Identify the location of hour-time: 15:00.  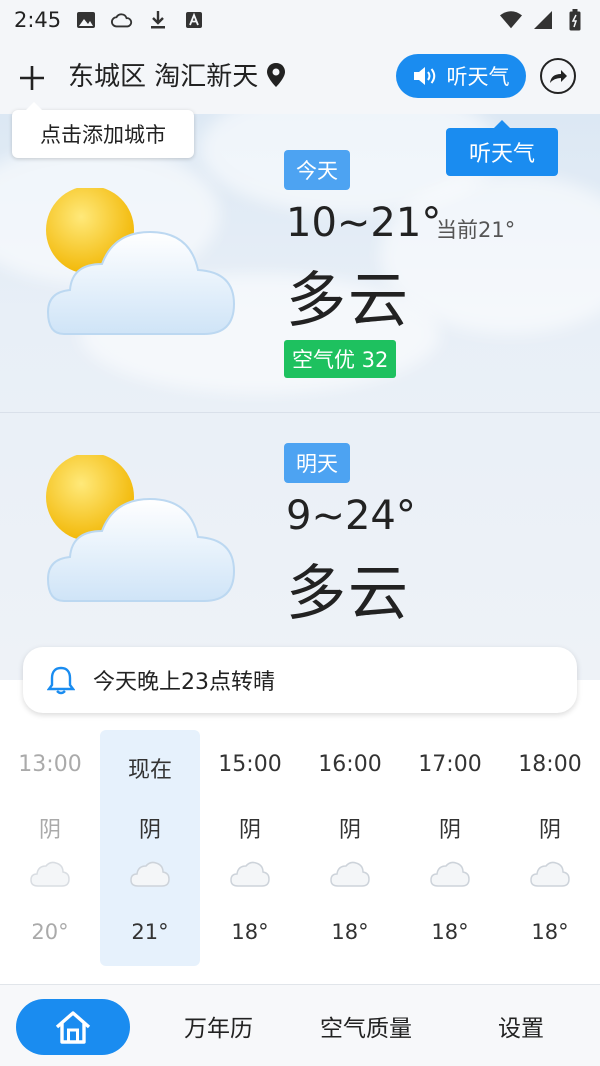
(250, 764).